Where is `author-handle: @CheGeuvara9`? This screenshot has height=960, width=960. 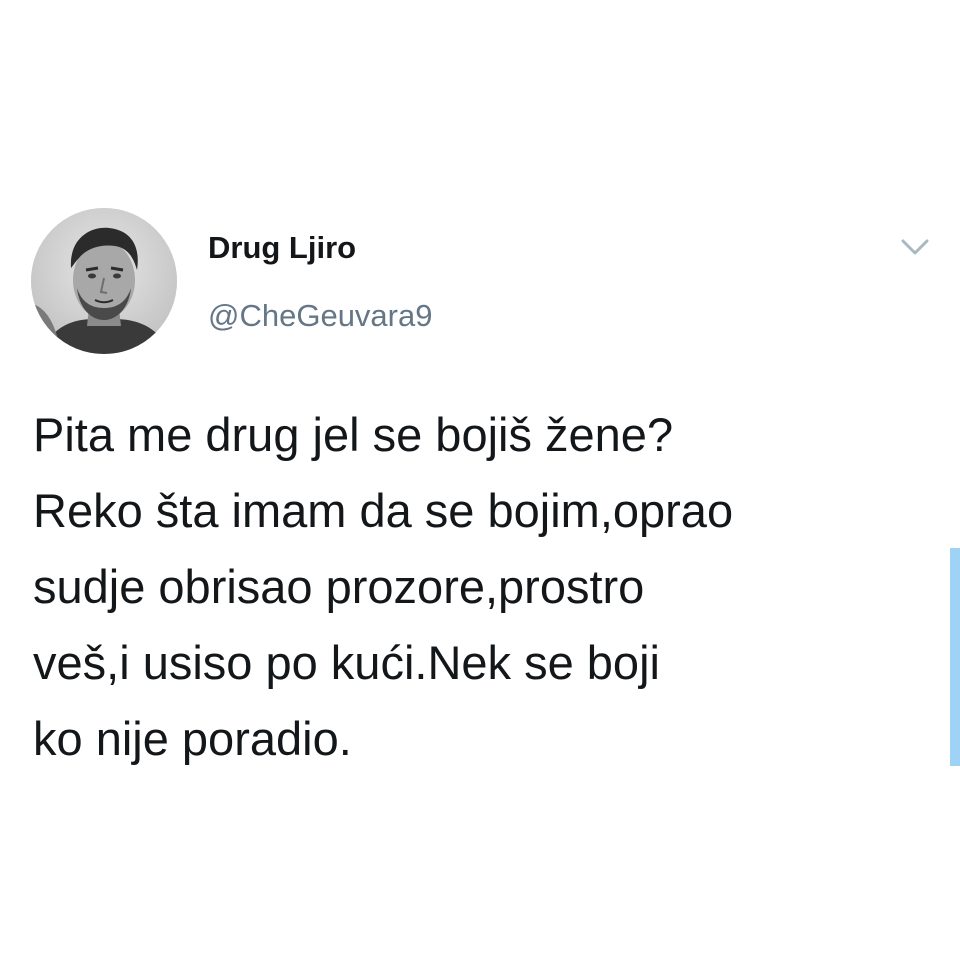
author-handle: @CheGeuvara9 is located at coordinates (320, 316).